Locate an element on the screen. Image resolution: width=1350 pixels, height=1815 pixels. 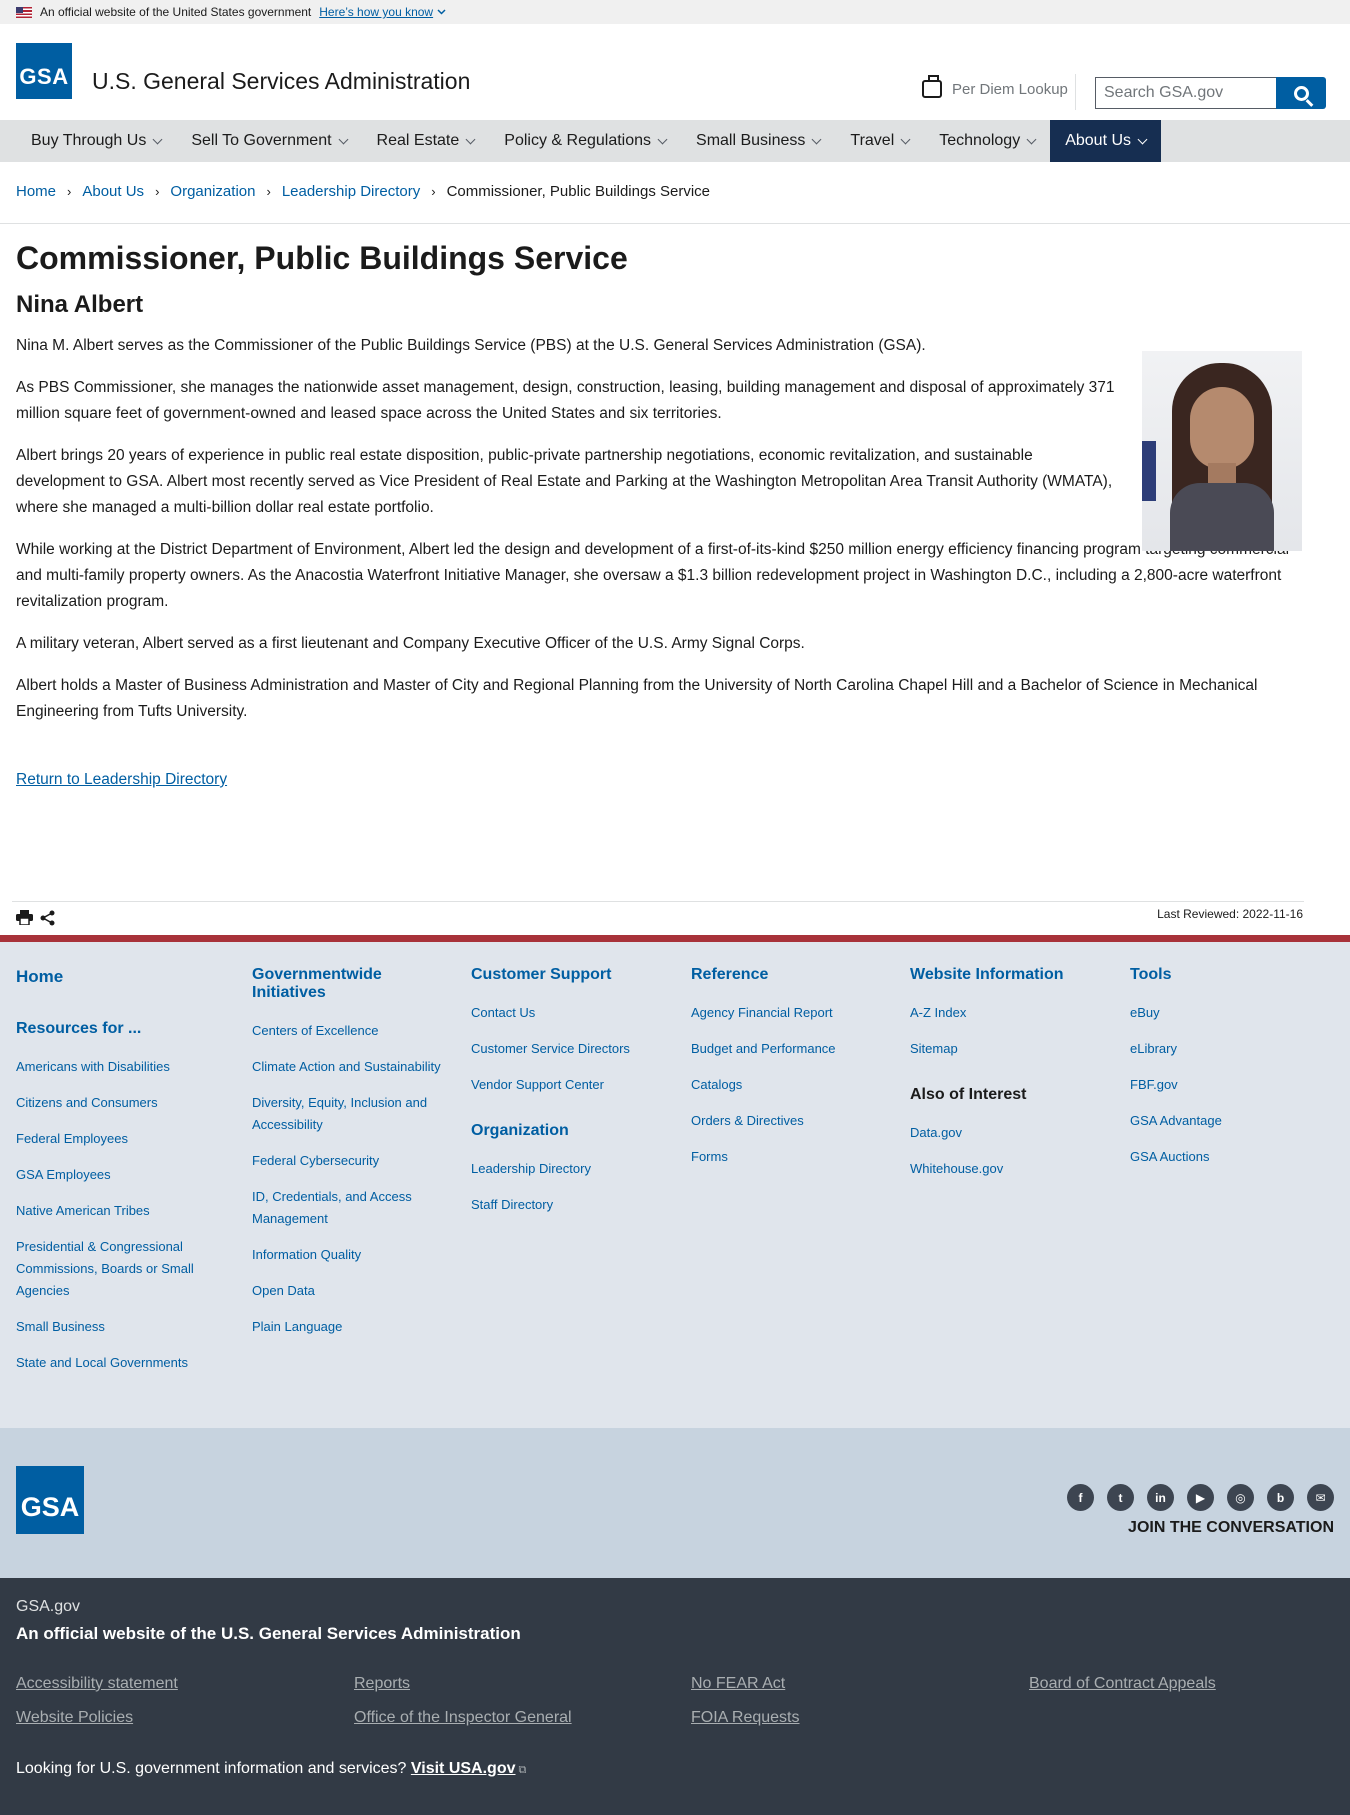
footer-link: eBuy is located at coordinates (1225, 1013).